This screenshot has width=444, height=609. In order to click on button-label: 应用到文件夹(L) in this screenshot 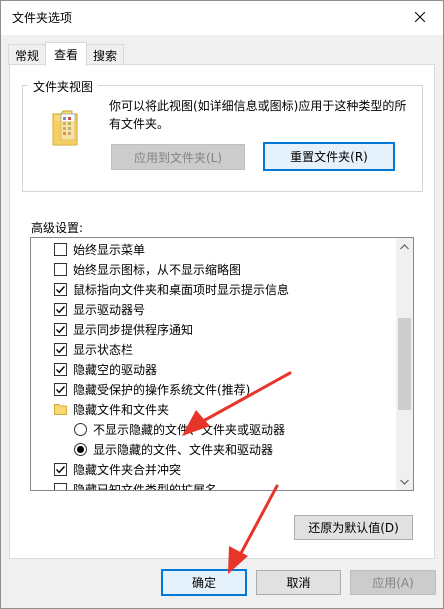, I will do `click(178, 157)`.